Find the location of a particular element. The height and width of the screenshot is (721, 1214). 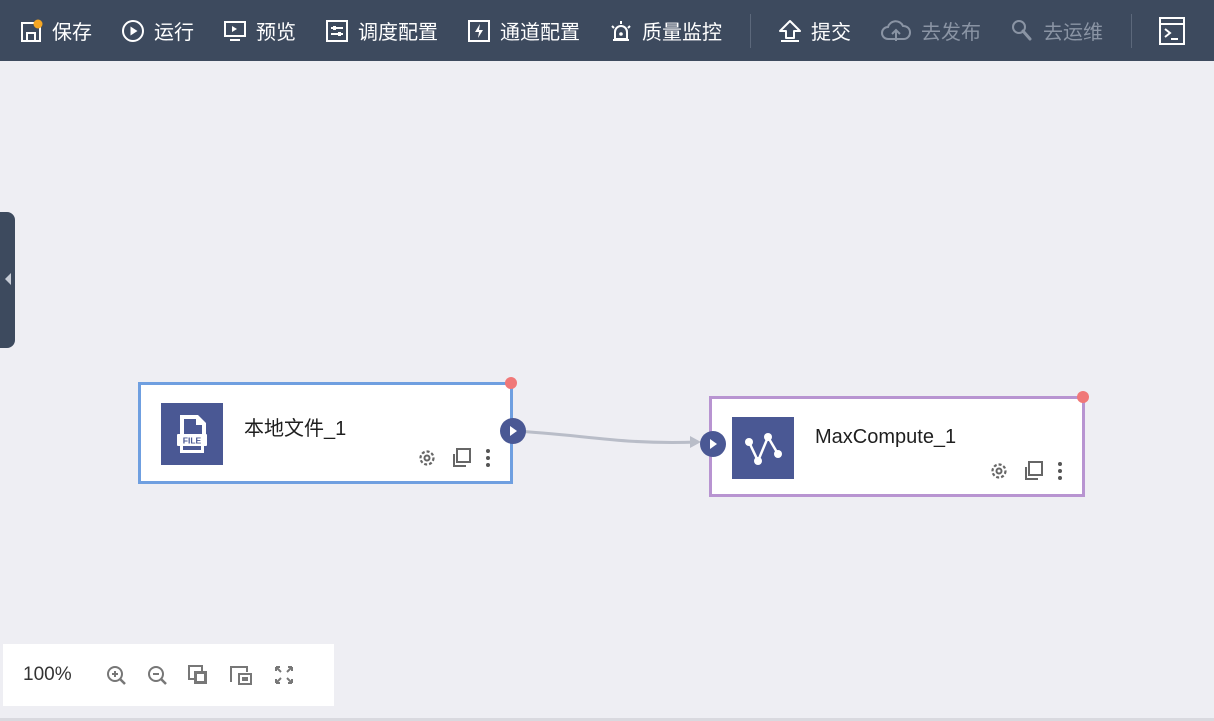

preview-label: 预览 is located at coordinates (276, 33).